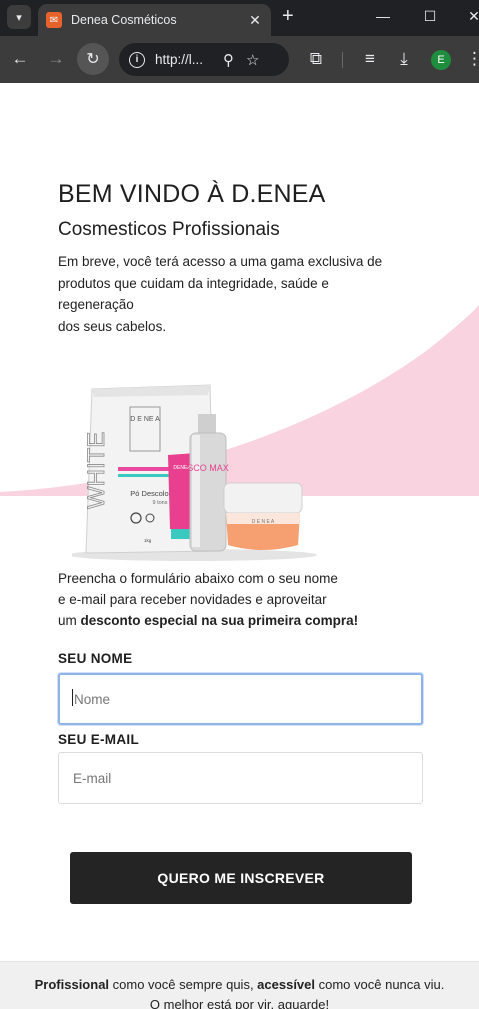  What do you see at coordinates (20, 59) in the screenshot?
I see `back-icon: ←` at bounding box center [20, 59].